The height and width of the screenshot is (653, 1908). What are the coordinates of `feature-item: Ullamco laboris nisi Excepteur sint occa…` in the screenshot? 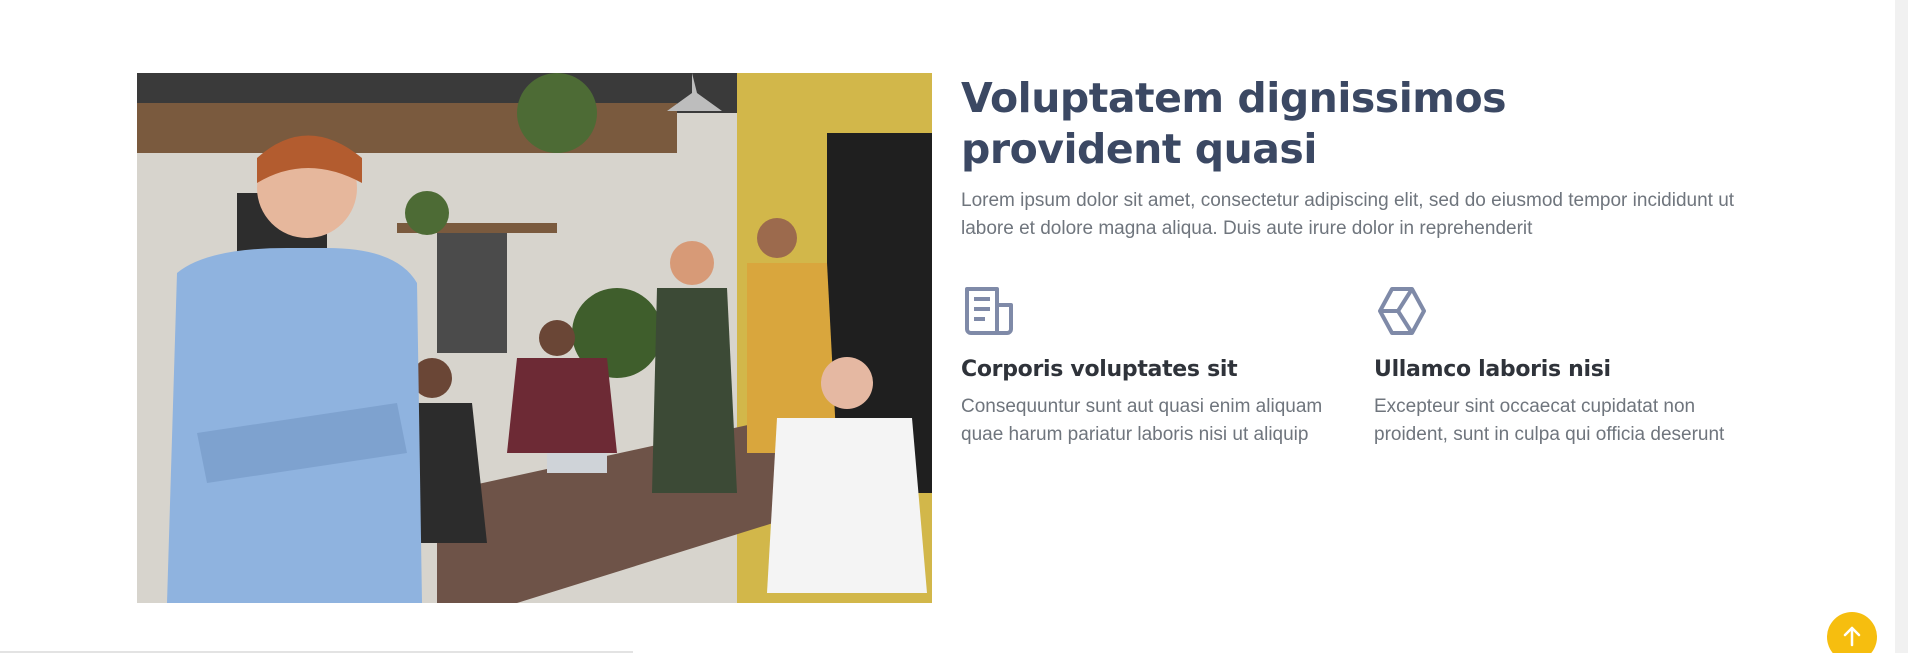 It's located at (1574, 366).